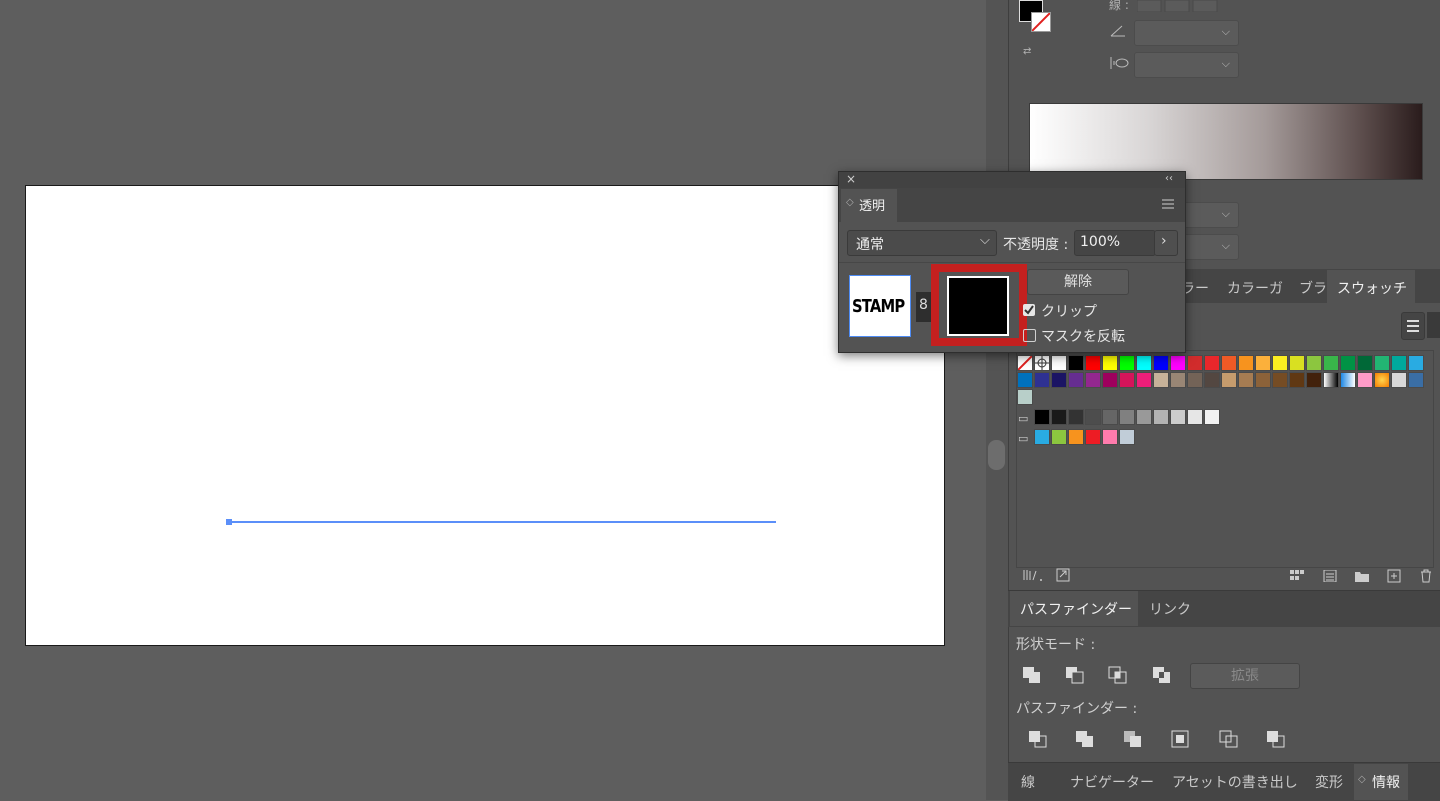 The height and width of the screenshot is (801, 1440). What do you see at coordinates (1028, 782) in the screenshot?
I see `tab-stroke: 線` at bounding box center [1028, 782].